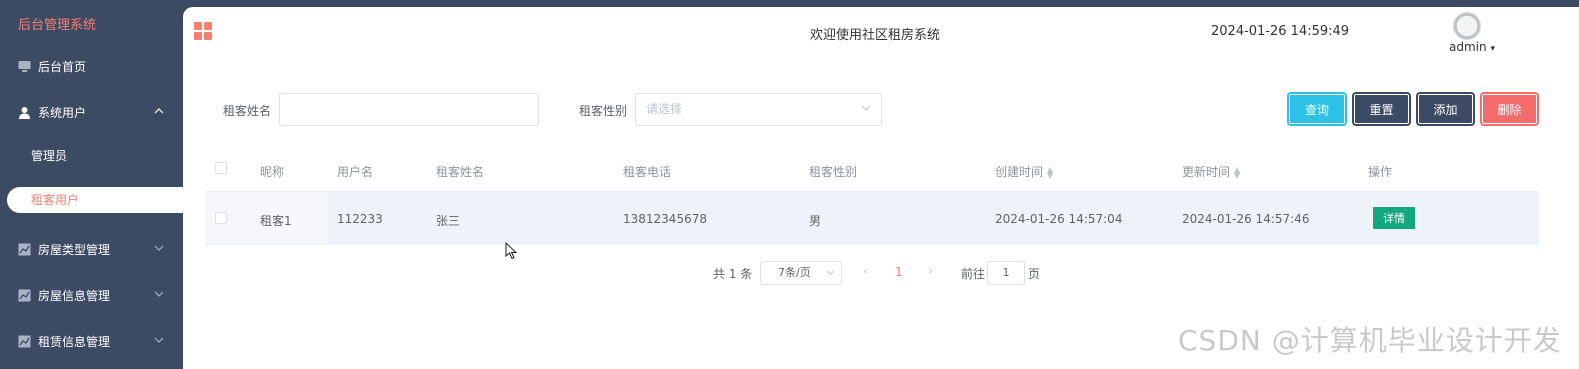  Describe the element at coordinates (1445, 109) in the screenshot. I see `add-button: 添加` at that location.